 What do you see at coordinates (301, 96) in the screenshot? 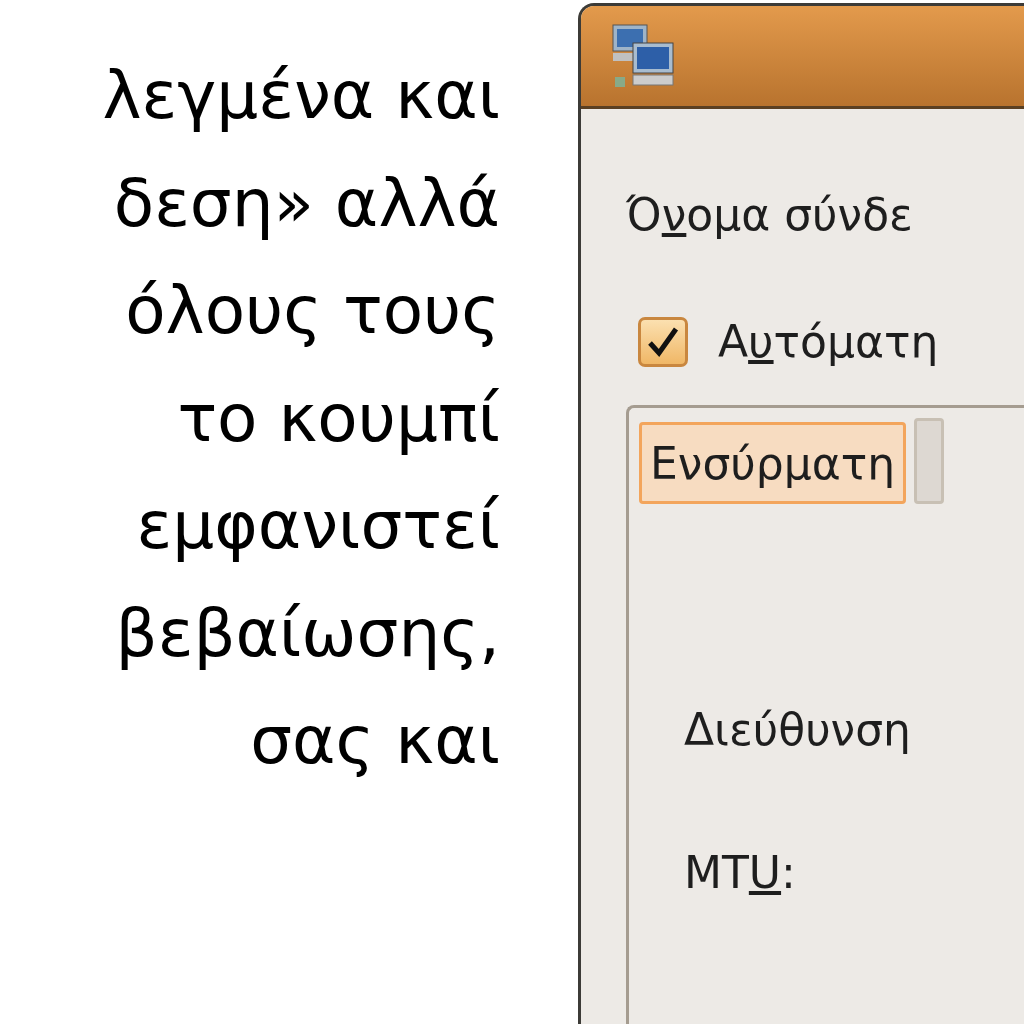
I see `paragraph-line: λεγμένα και` at bounding box center [301, 96].